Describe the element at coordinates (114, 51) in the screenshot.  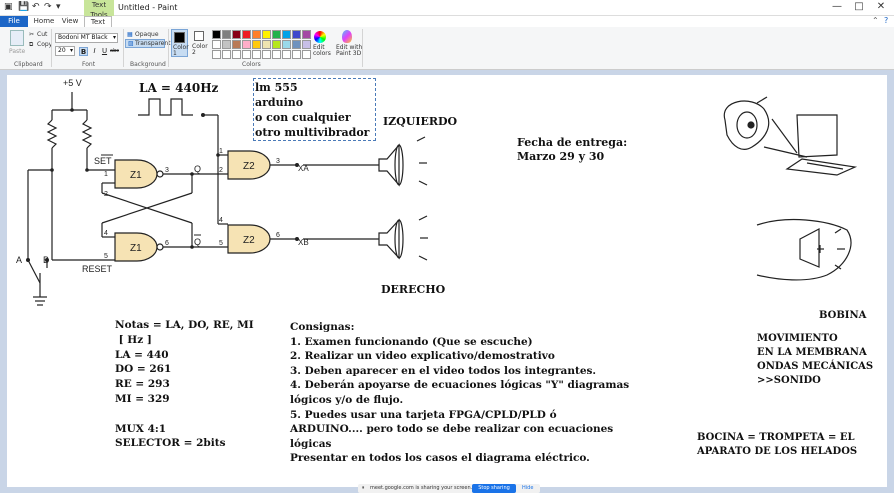
I see `strikethrough-button: abc` at that location.